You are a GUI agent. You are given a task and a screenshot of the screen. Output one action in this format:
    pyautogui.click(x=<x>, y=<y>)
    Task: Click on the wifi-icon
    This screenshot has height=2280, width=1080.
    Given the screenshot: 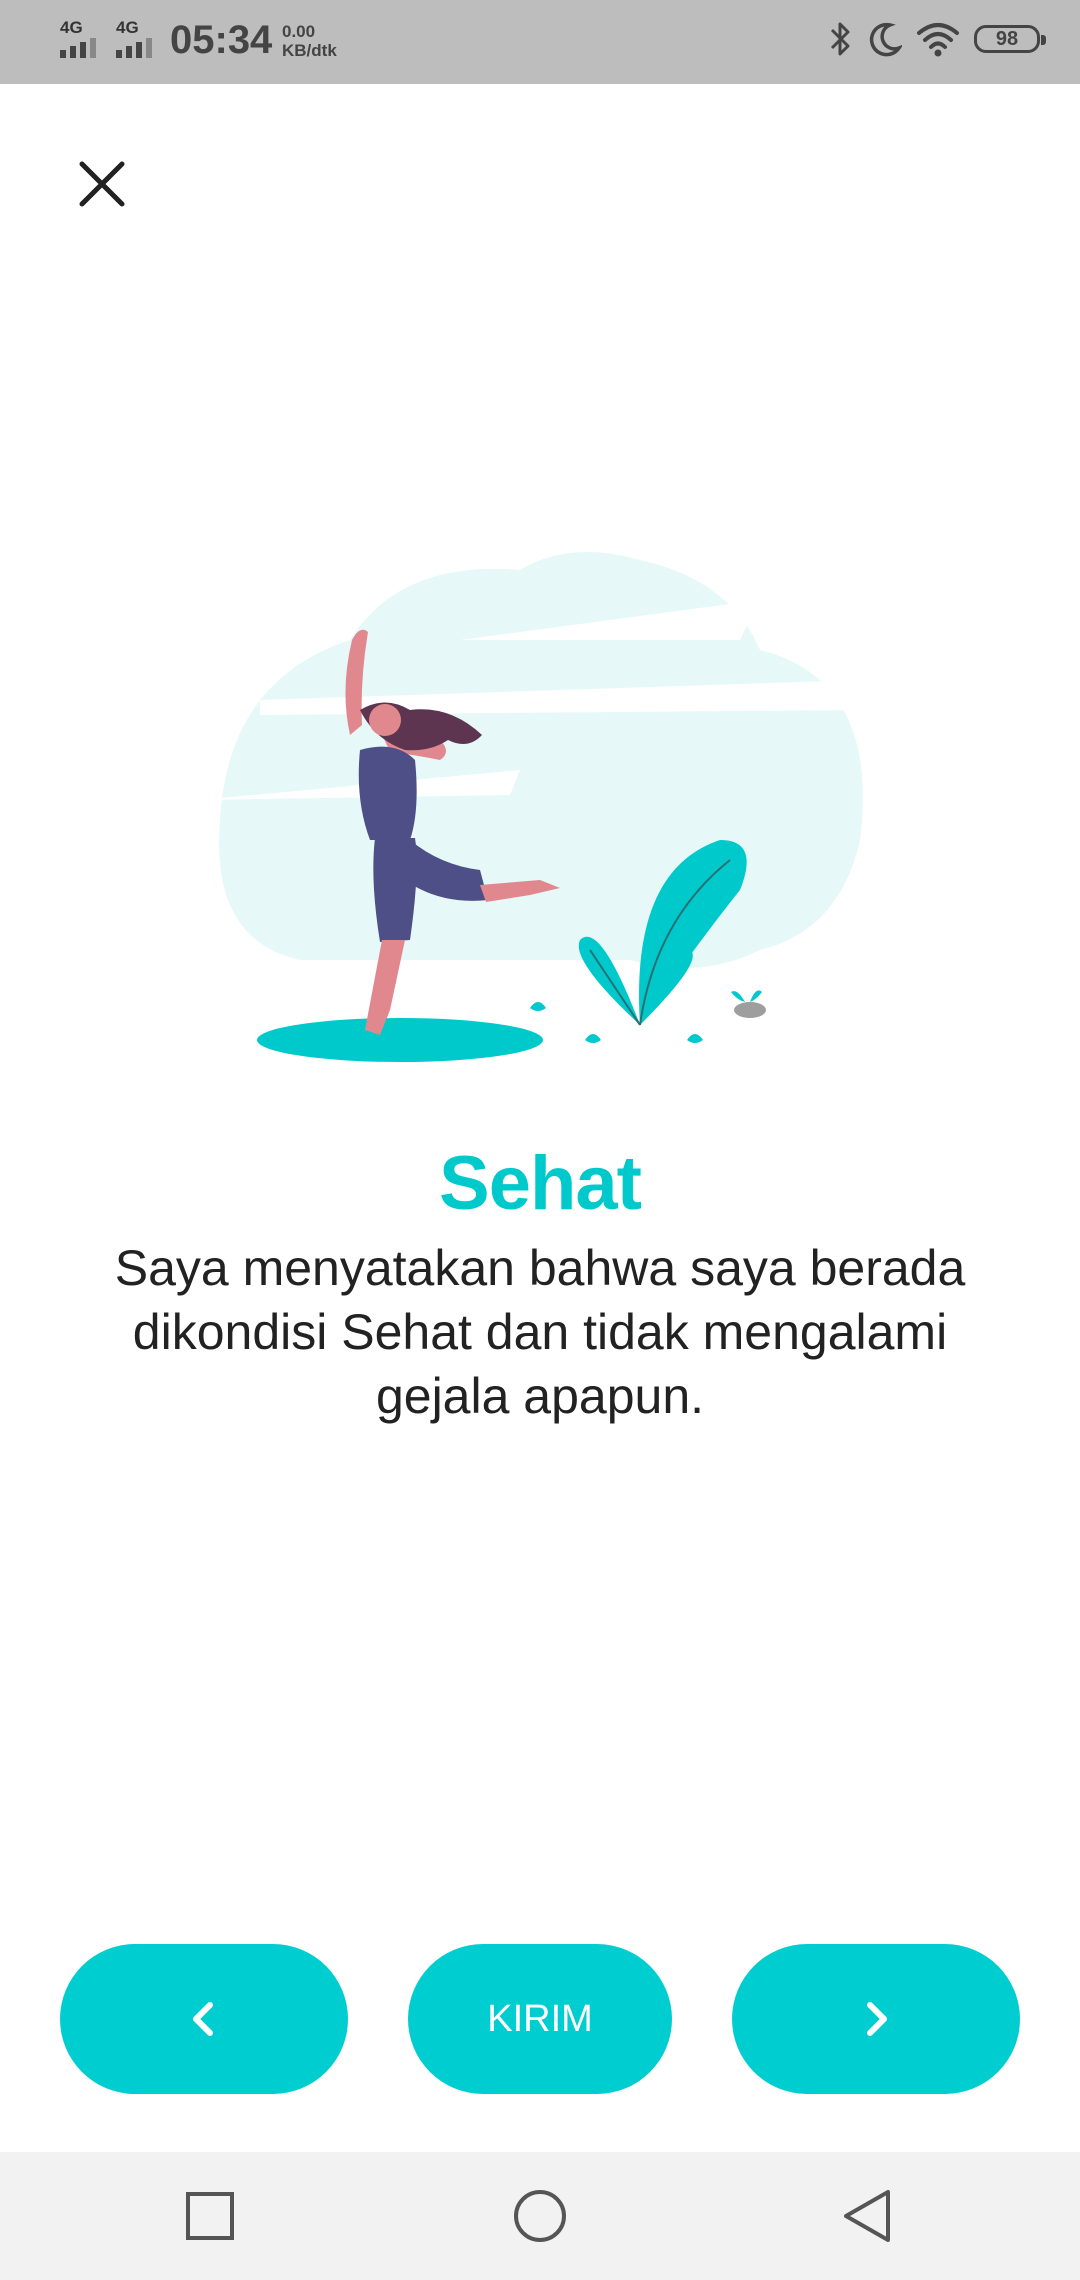 What is the action you would take?
    pyautogui.click(x=938, y=40)
    